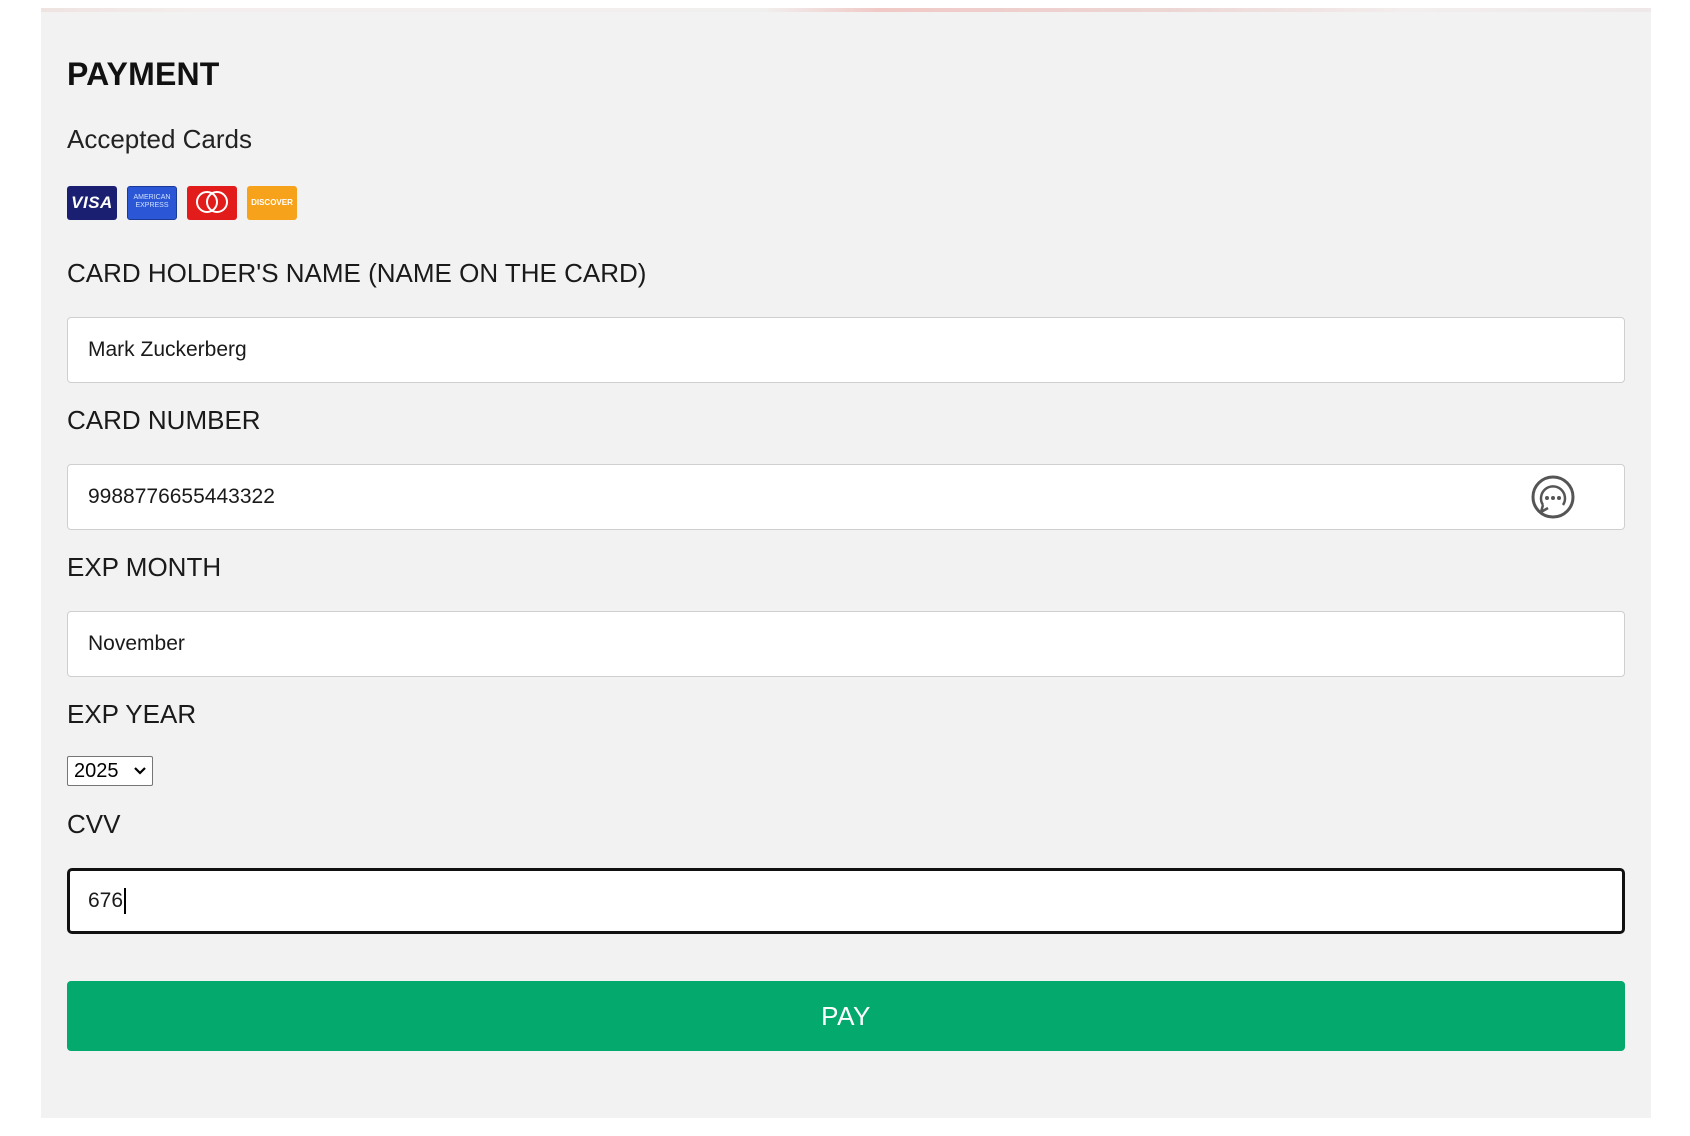  What do you see at coordinates (212, 203) in the screenshot?
I see `mastercard-card-icon` at bounding box center [212, 203].